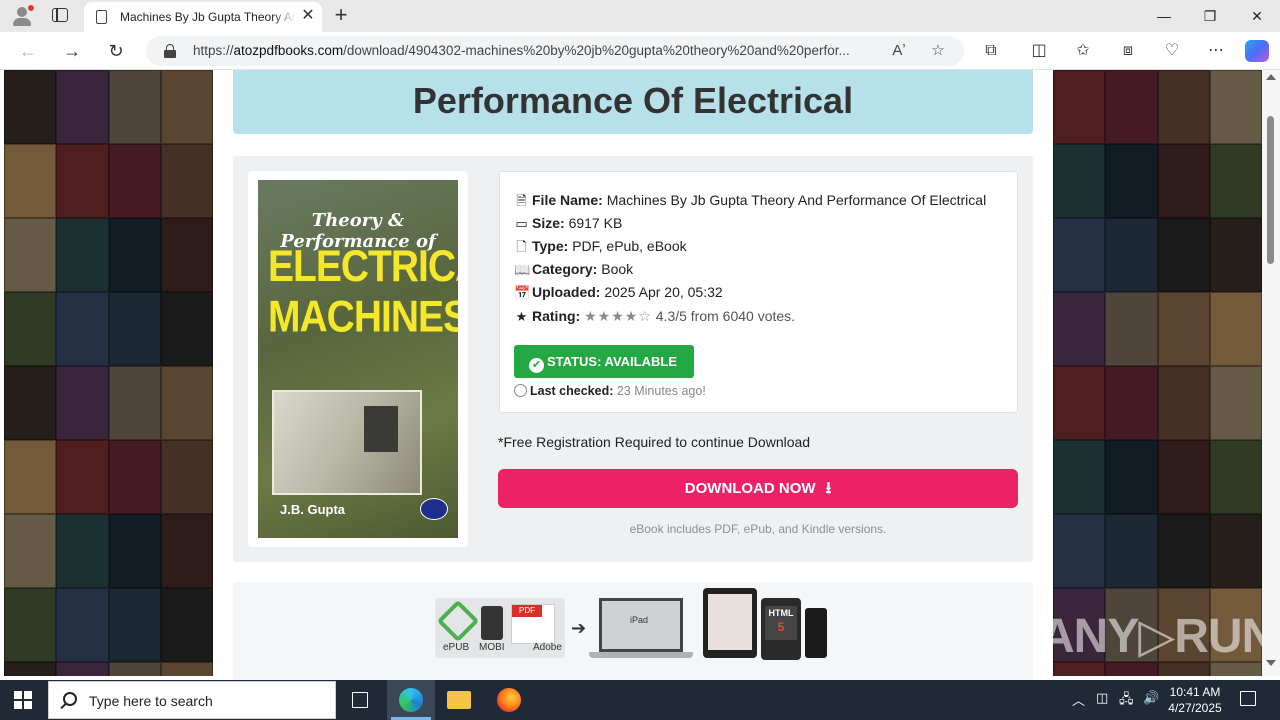 Image resolution: width=1280 pixels, height=720 pixels. Describe the element at coordinates (938, 51) in the screenshot. I see `favorite-icon: ☆` at that location.